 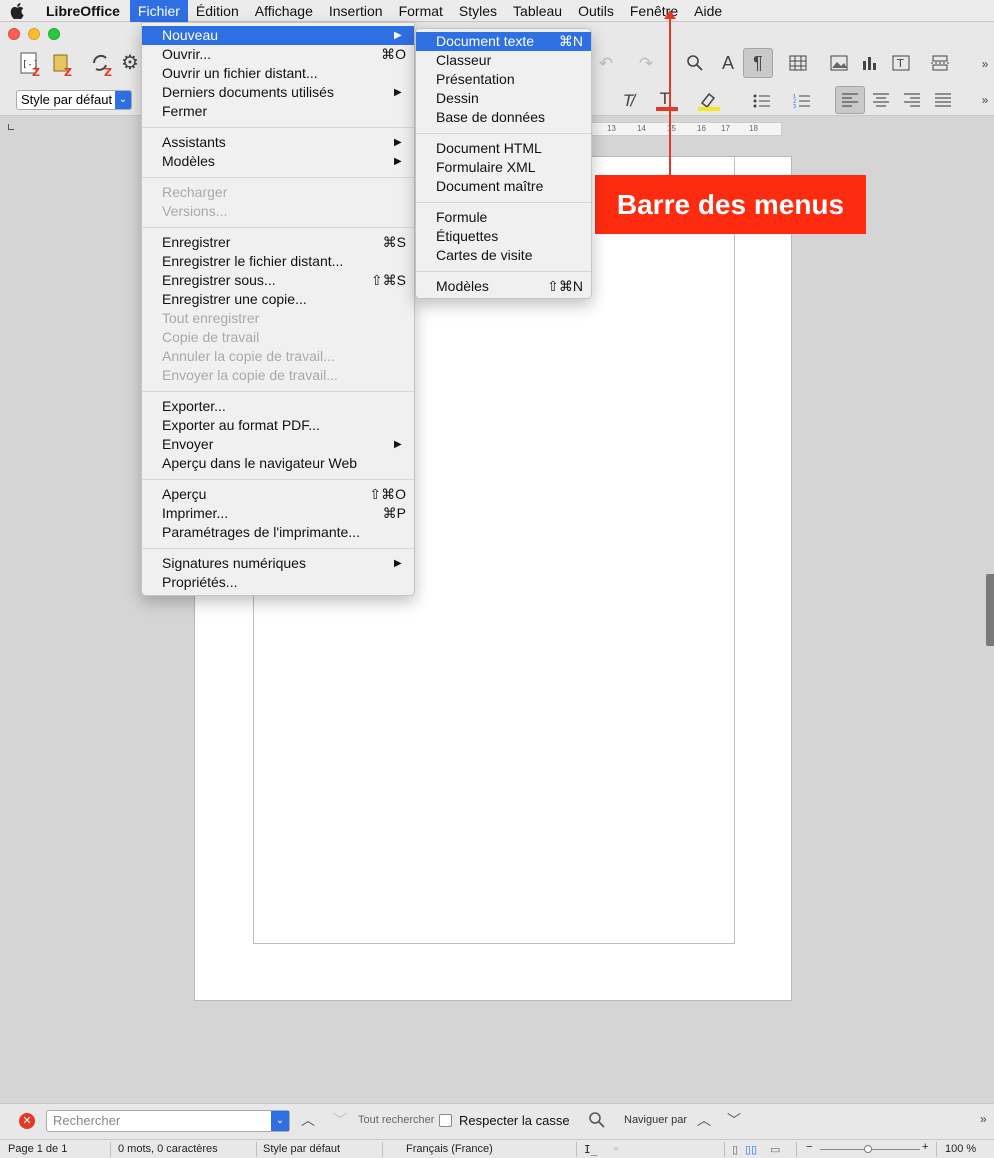 What do you see at coordinates (590, 1149) in the screenshot?
I see `insert-mode-icon: I̲` at bounding box center [590, 1149].